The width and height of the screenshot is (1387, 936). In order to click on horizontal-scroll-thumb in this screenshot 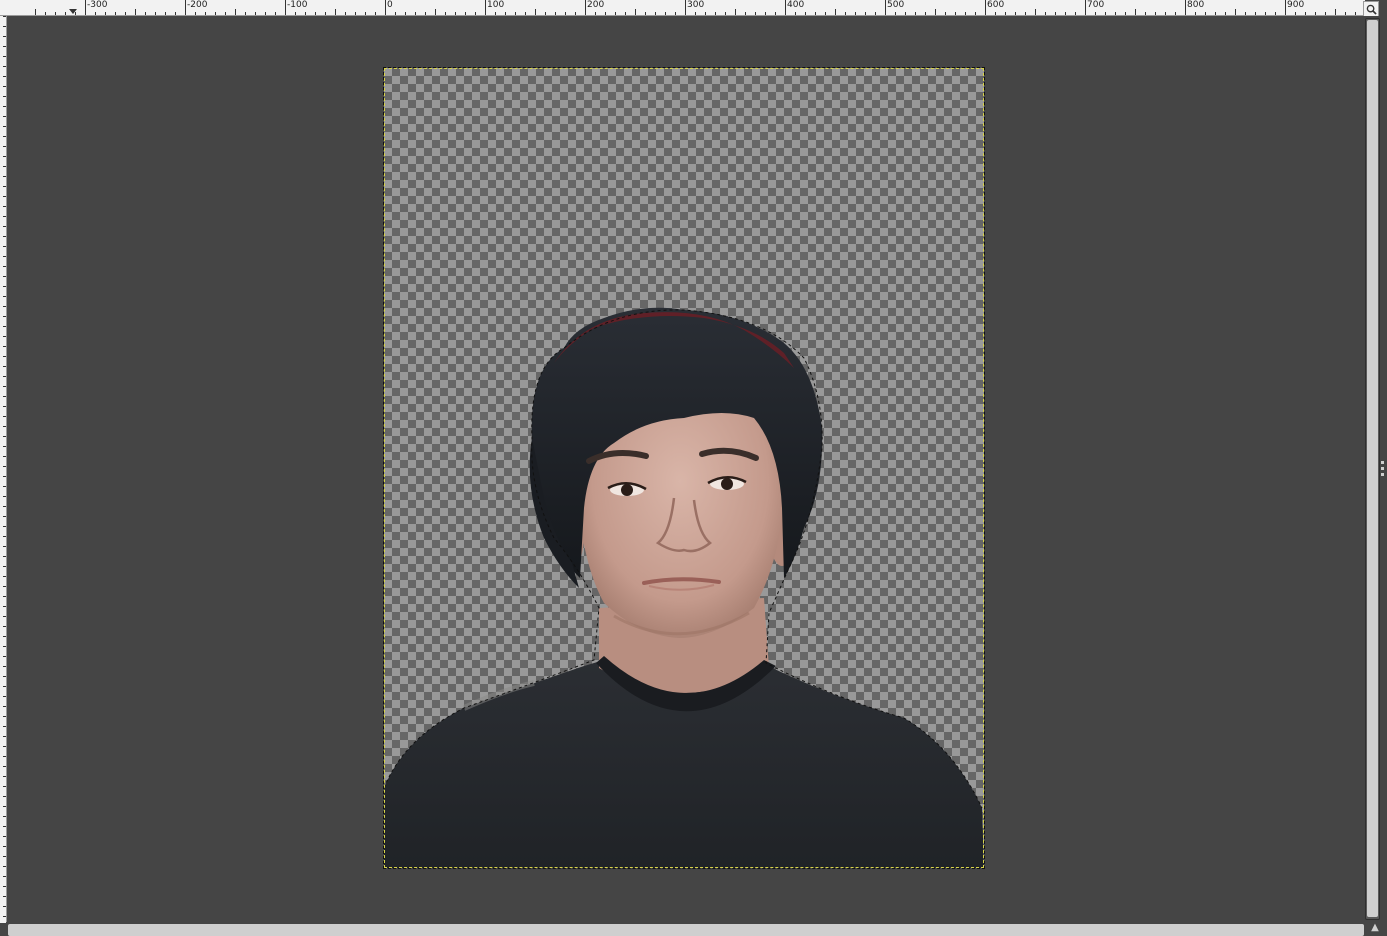, I will do `click(686, 930)`.